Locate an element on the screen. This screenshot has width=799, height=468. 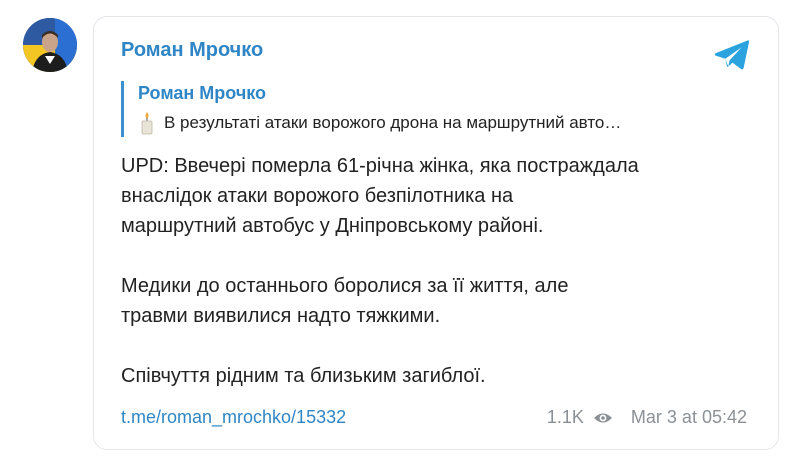
post-meta: 1.1K Mar 3 at 05:42 is located at coordinates (647, 417).